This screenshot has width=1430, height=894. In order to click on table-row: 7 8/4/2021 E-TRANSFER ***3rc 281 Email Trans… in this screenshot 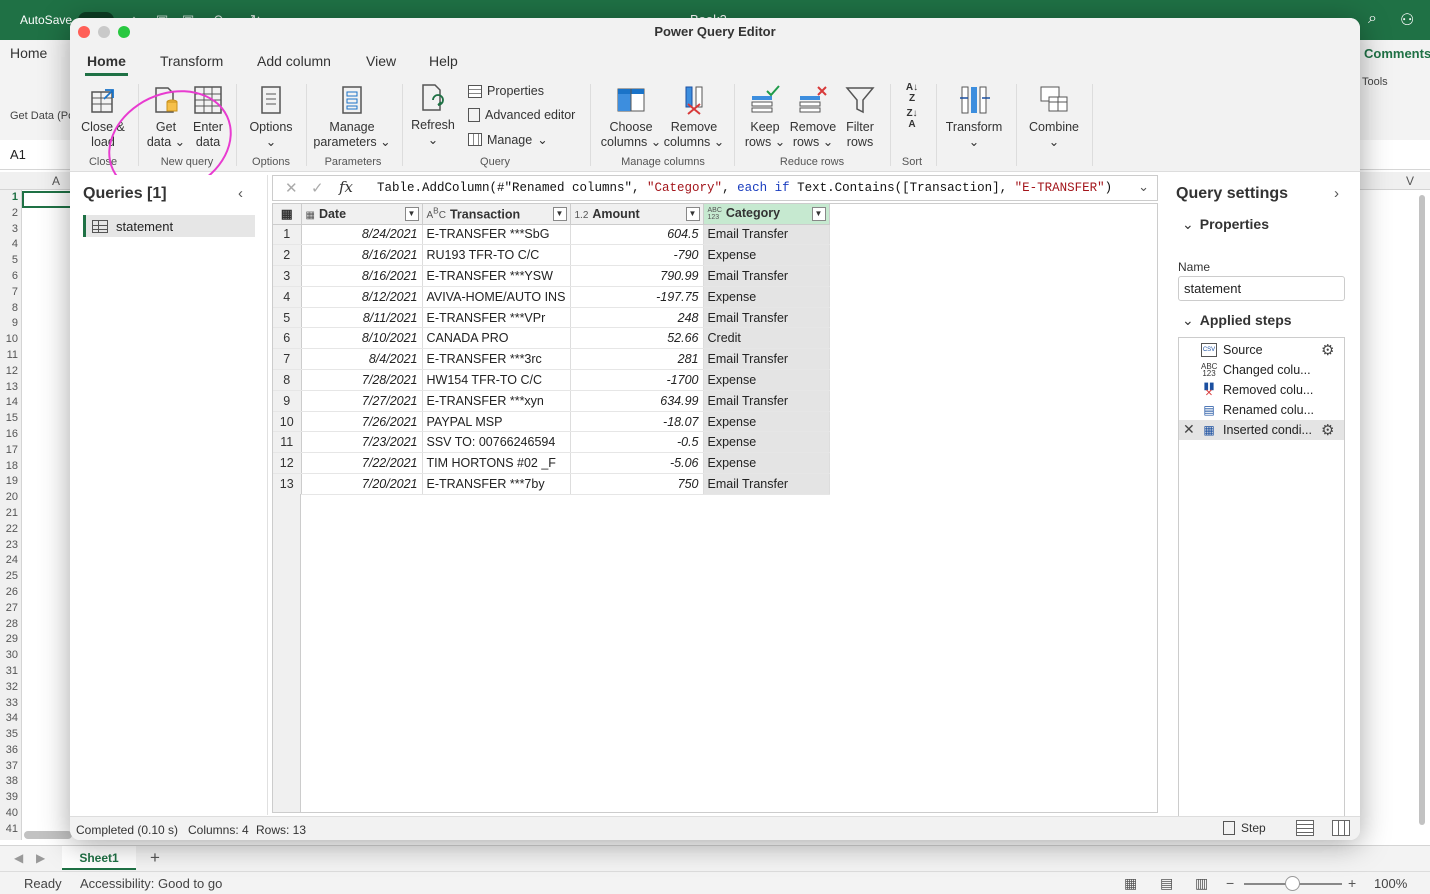, I will do `click(551, 359)`.